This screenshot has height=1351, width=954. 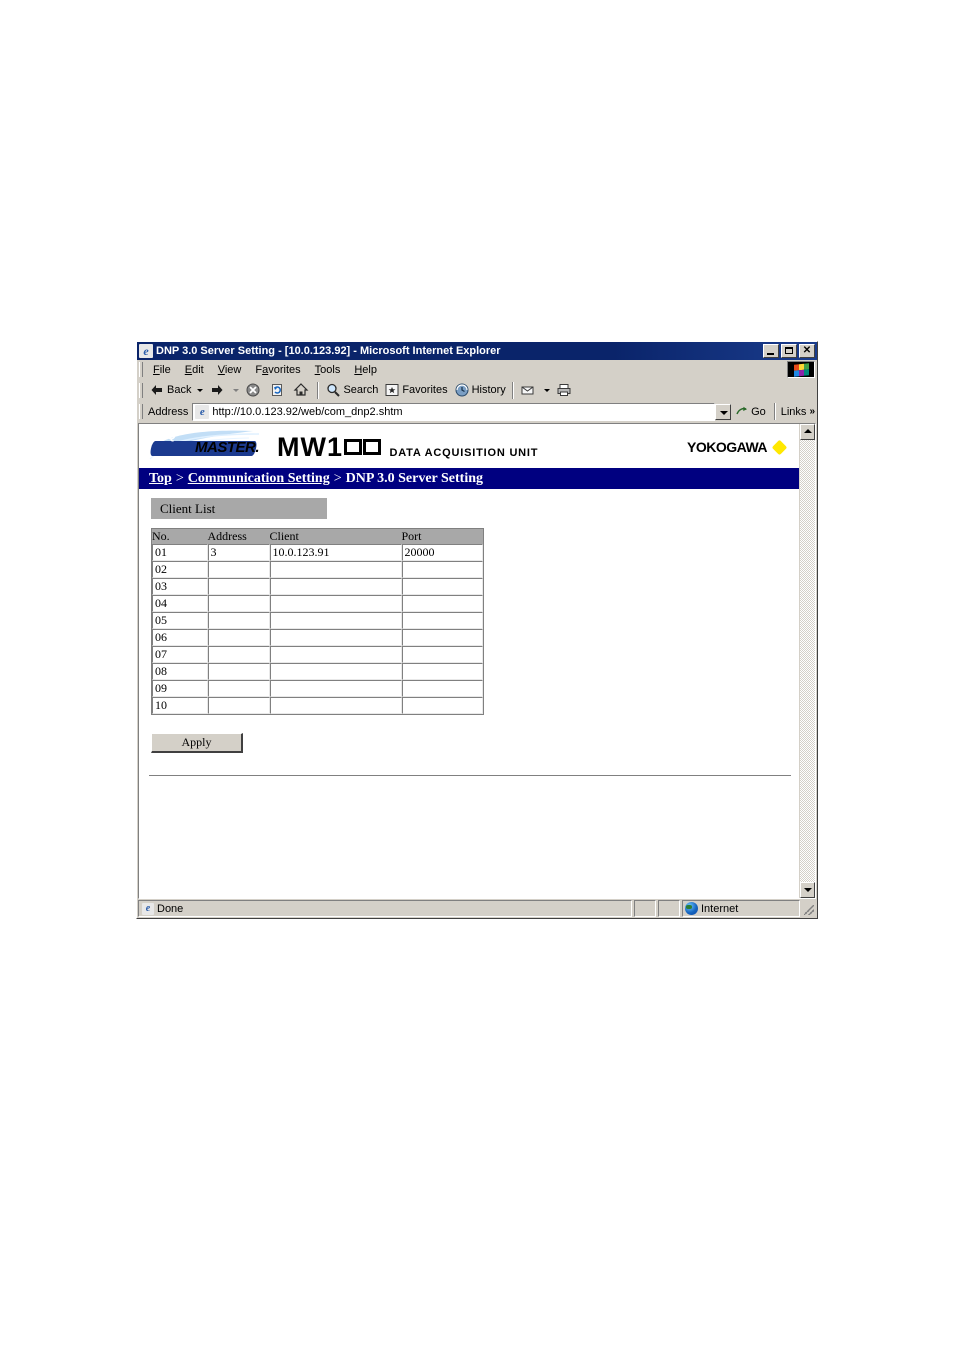 What do you see at coordinates (230, 370) in the screenshot?
I see `menu-view: View` at bounding box center [230, 370].